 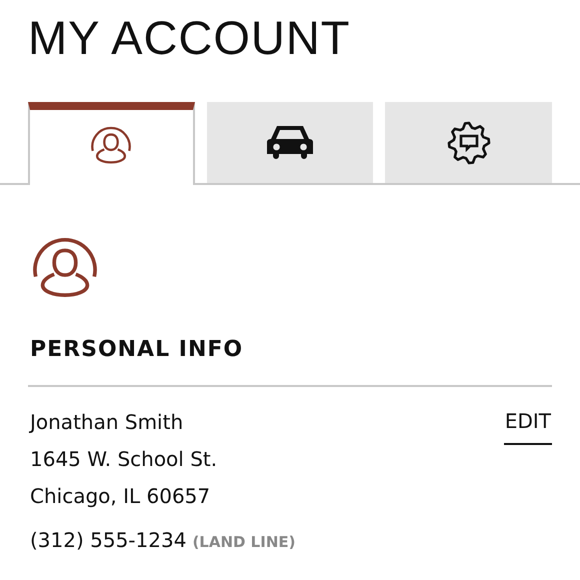 I want to click on settings-icon, so click(x=468, y=142).